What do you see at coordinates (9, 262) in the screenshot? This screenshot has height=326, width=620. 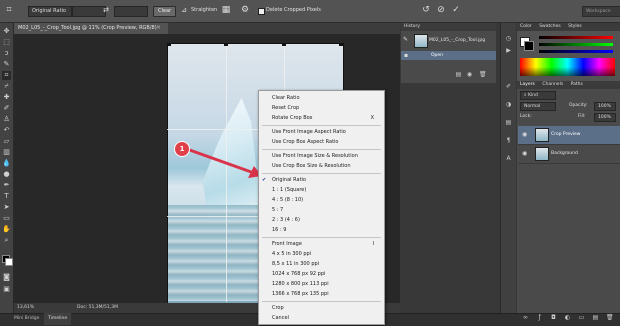 I see `background-color-swatch` at bounding box center [9, 262].